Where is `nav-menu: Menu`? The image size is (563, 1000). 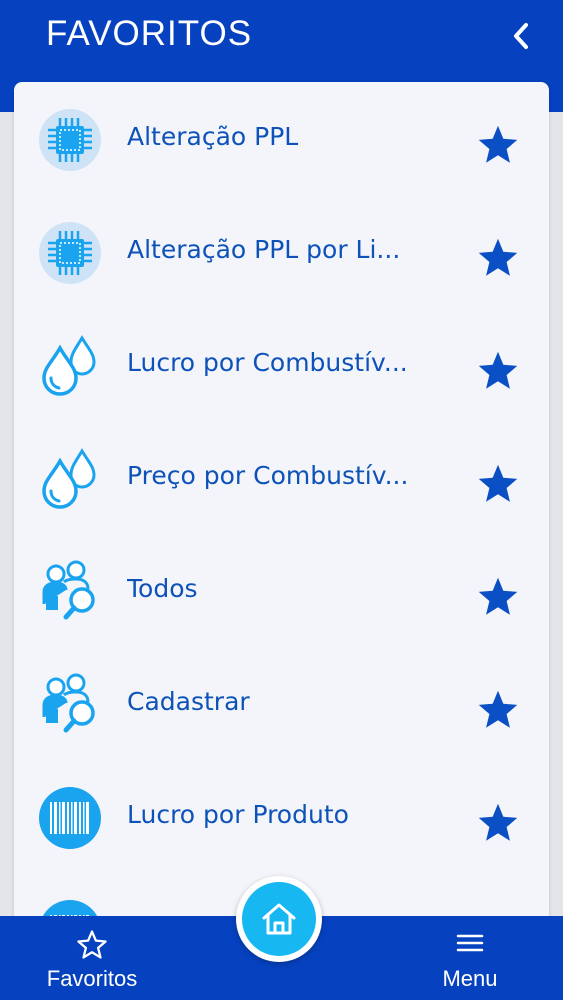
nav-menu: Menu is located at coordinates (470, 958).